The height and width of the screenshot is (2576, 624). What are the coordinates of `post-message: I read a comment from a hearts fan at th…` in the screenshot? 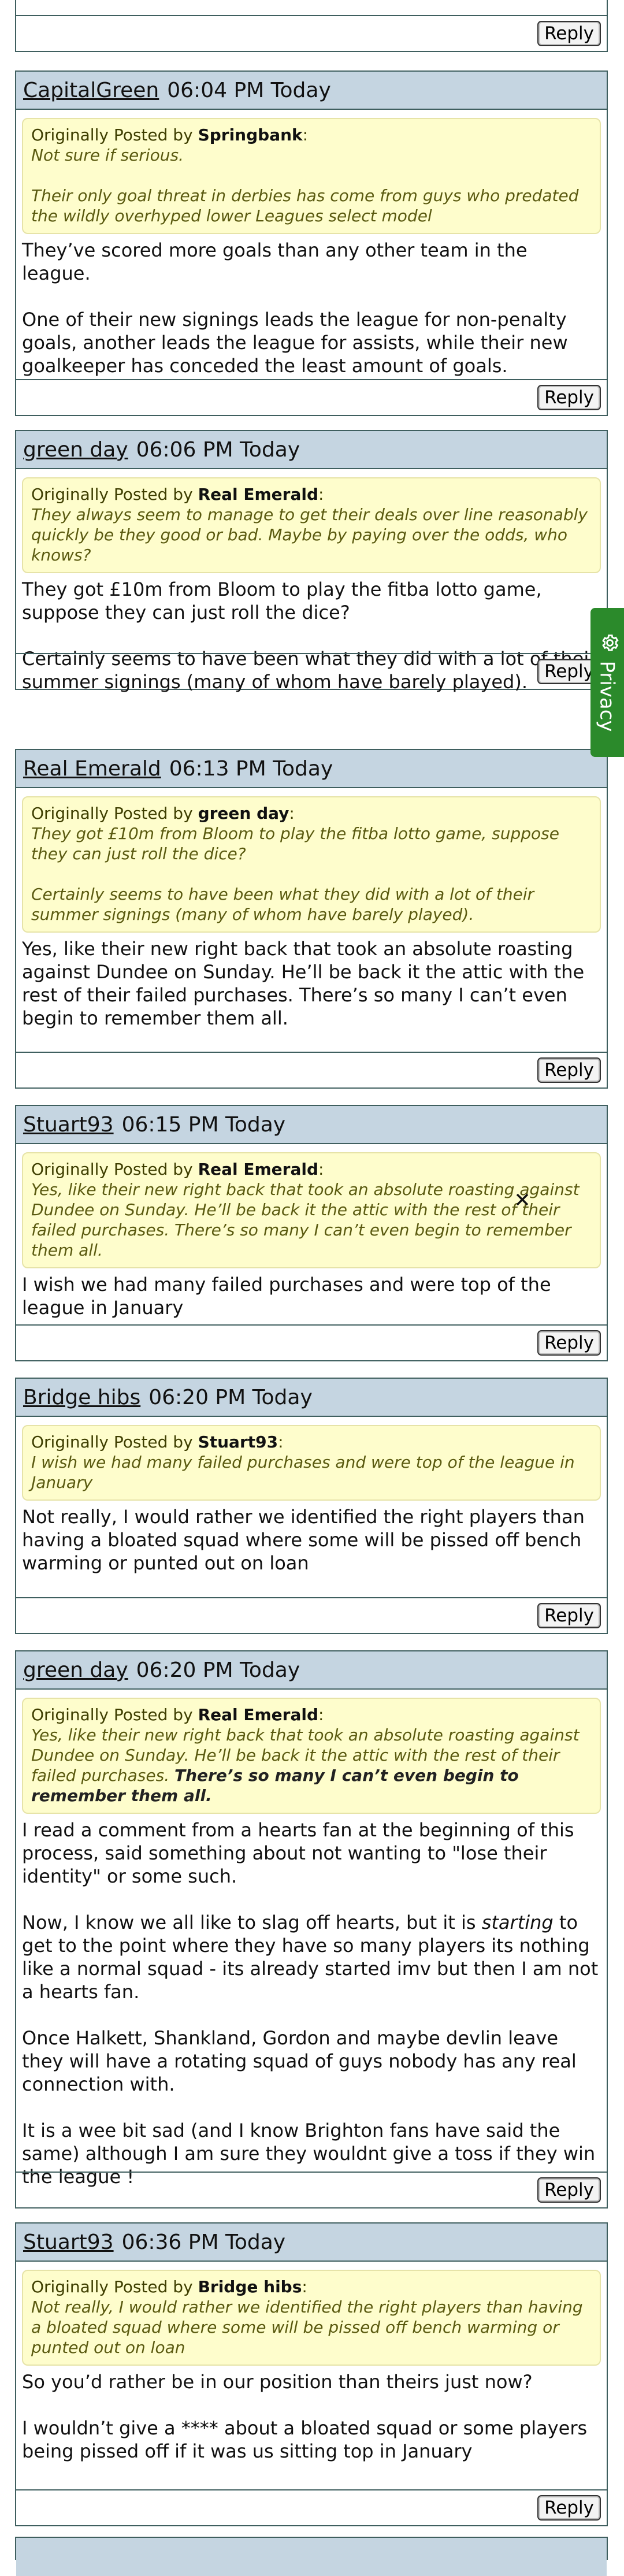 It's located at (311, 2001).